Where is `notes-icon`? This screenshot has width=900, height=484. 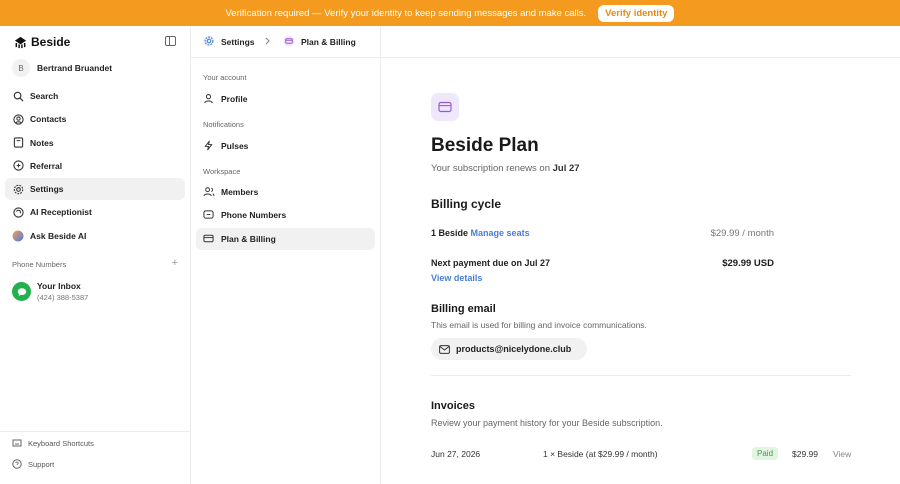 notes-icon is located at coordinates (18, 143).